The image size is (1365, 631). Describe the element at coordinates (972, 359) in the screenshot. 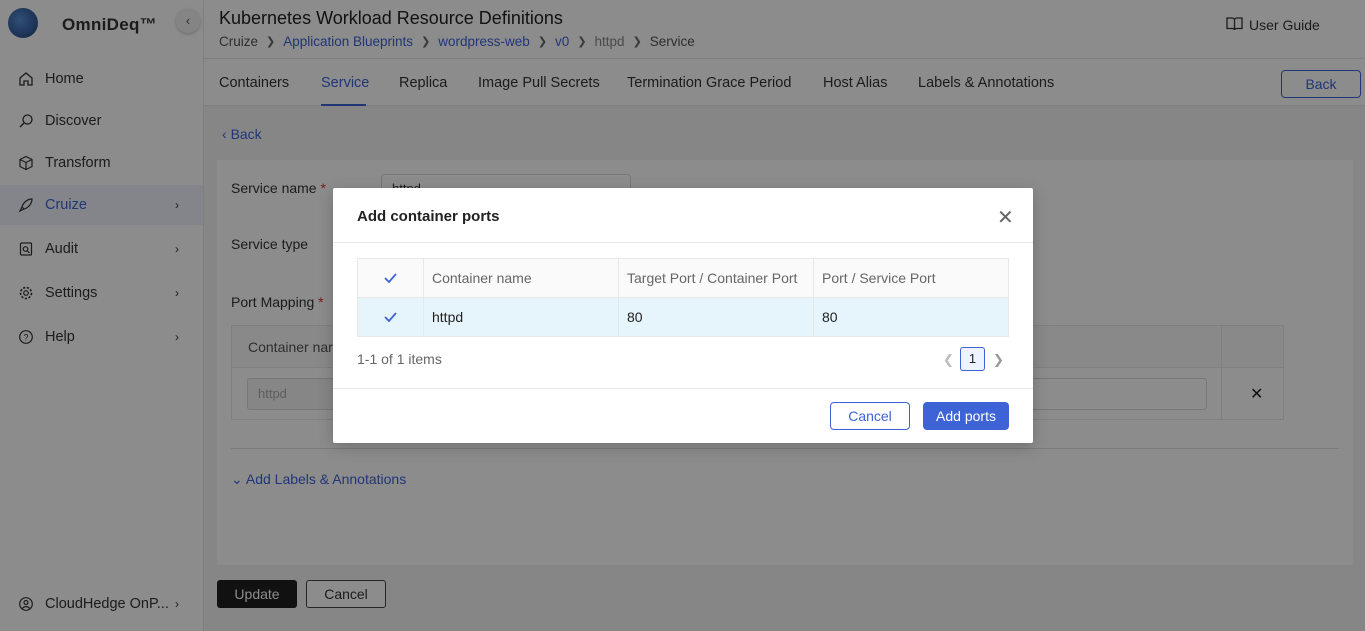

I see `page-number-button: 1` at that location.